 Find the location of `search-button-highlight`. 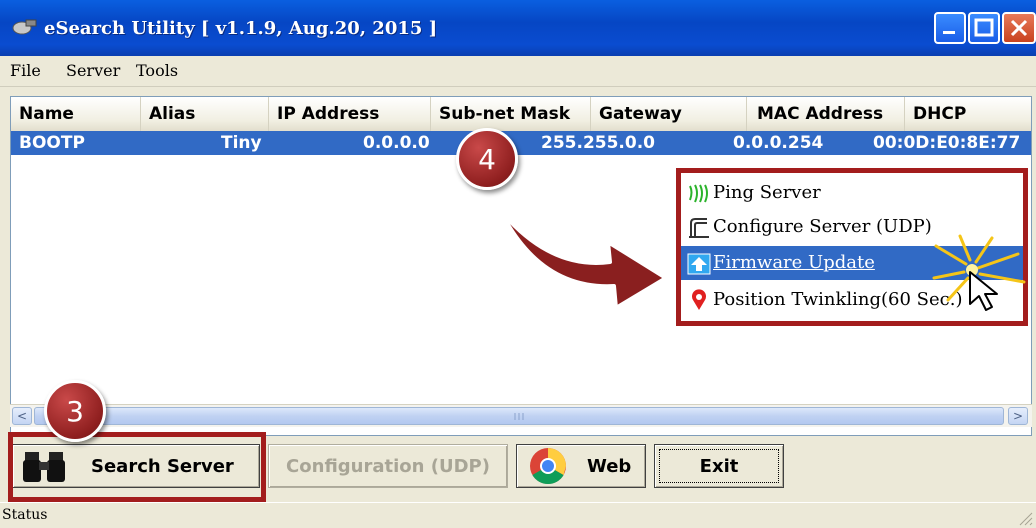

search-button-highlight is located at coordinates (137, 467).